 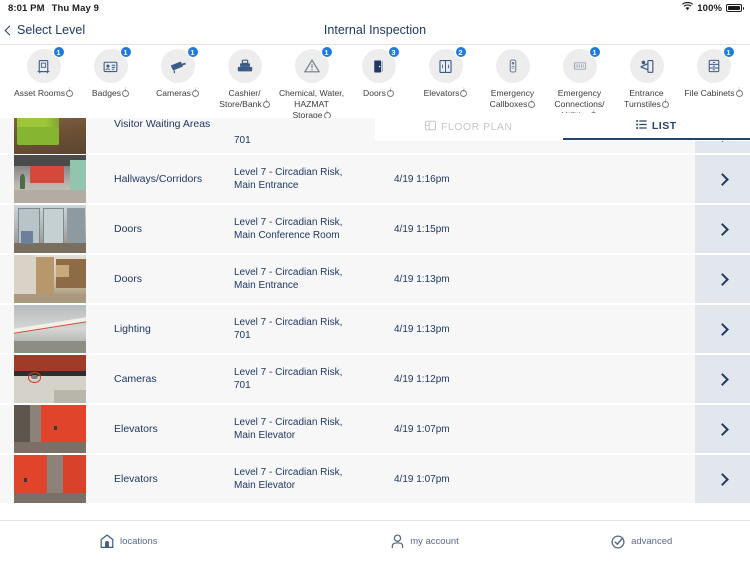 I want to click on row-name: Doors, so click(x=128, y=229).